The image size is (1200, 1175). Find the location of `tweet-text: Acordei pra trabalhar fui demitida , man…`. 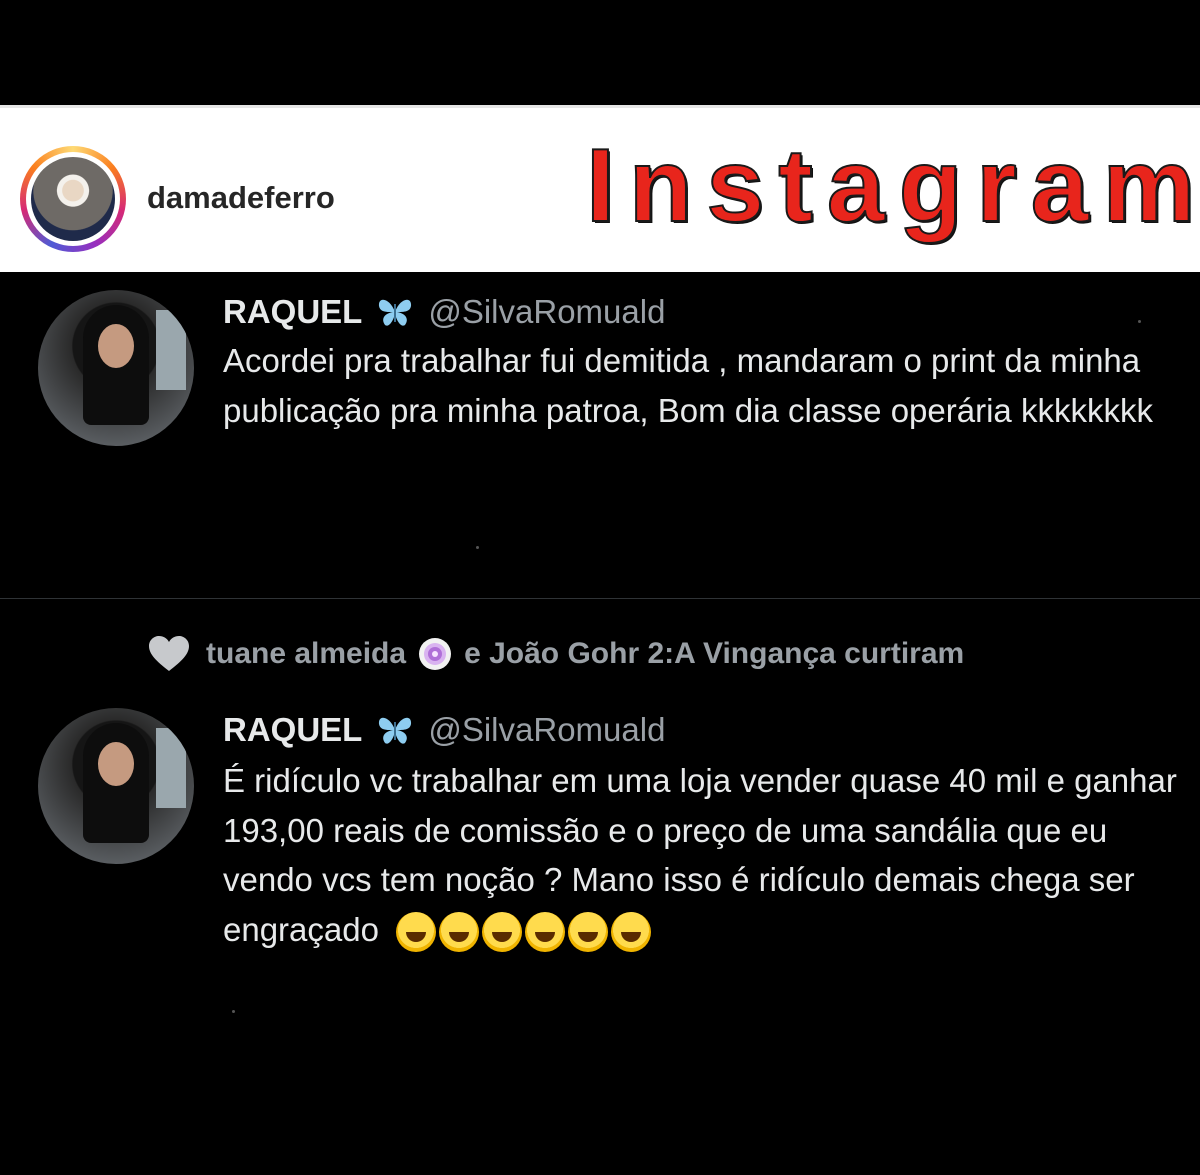

tweet-text: Acordei pra trabalhar fui demitida , man… is located at coordinates (688, 385).